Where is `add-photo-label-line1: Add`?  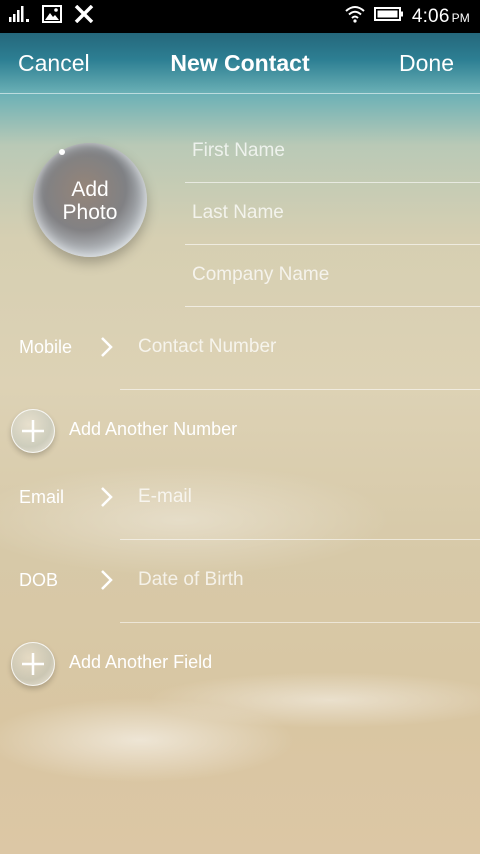 add-photo-label-line1: Add is located at coordinates (90, 189).